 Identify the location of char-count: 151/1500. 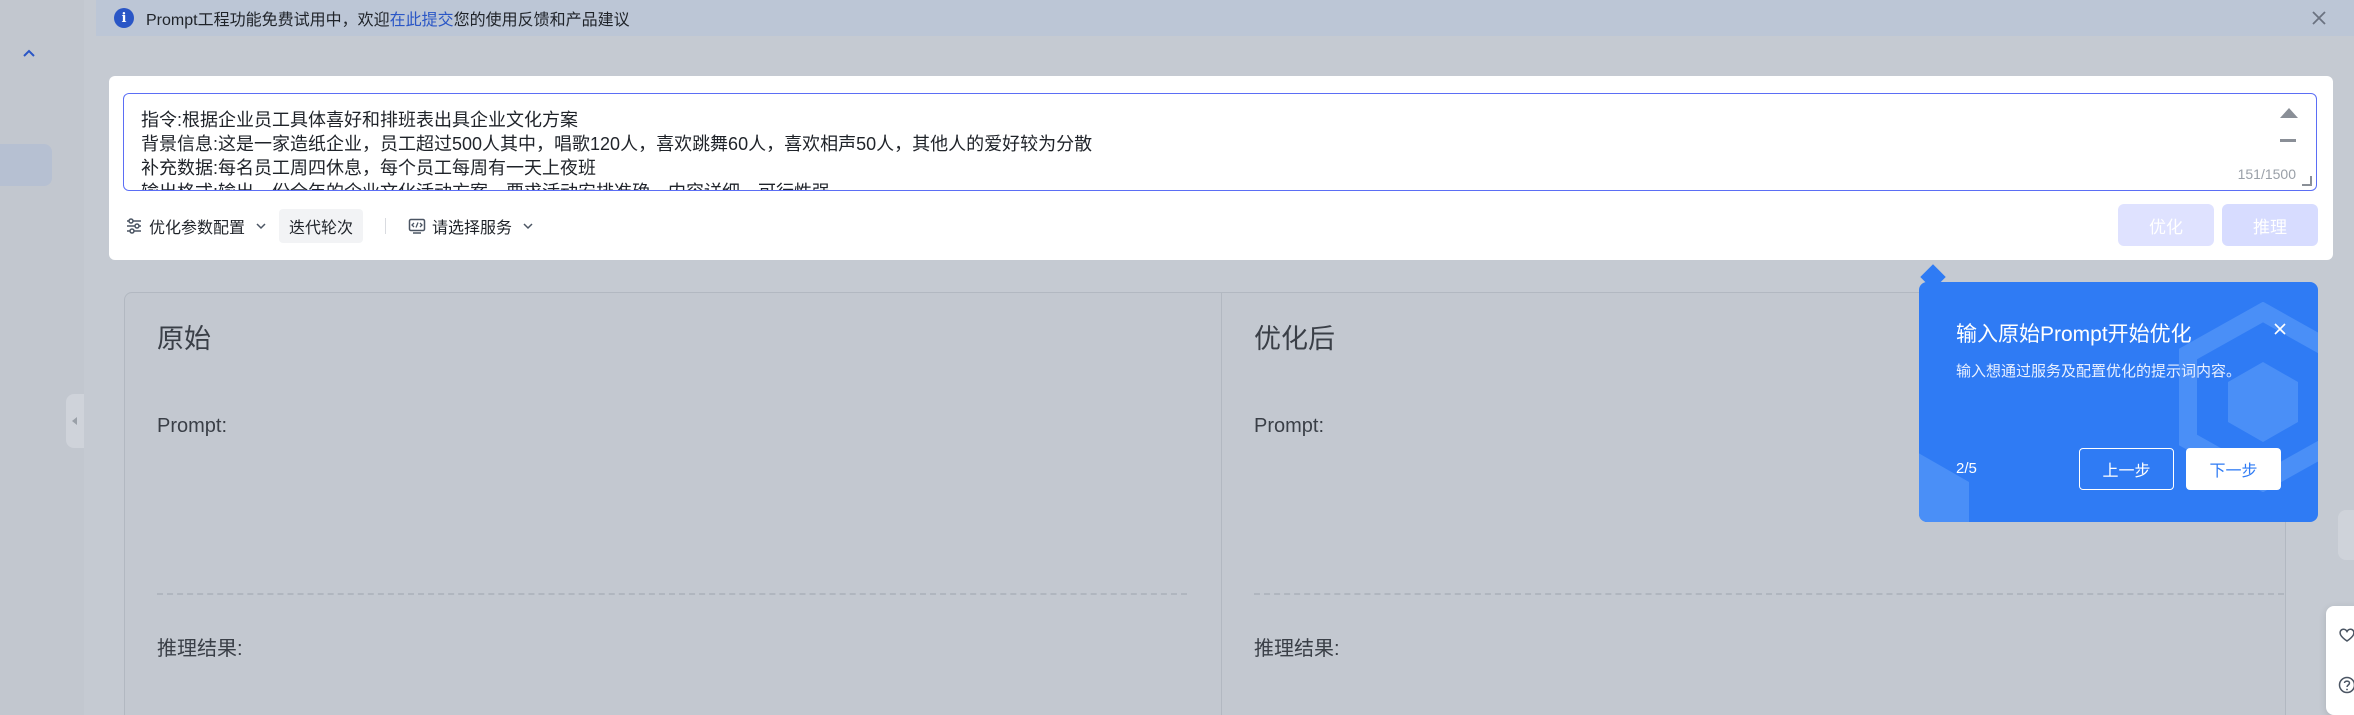
(2266, 174).